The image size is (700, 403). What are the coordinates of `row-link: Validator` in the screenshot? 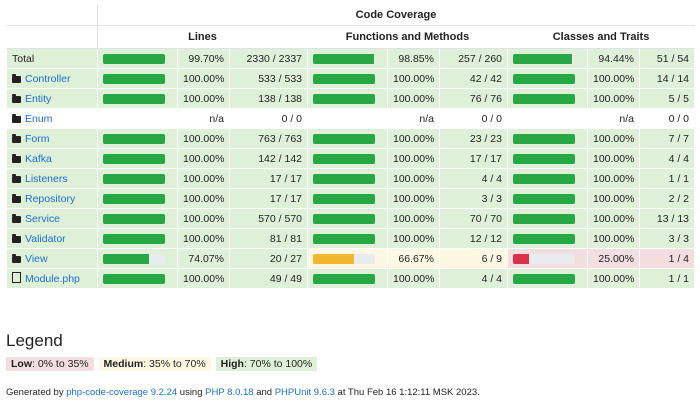 It's located at (45, 239).